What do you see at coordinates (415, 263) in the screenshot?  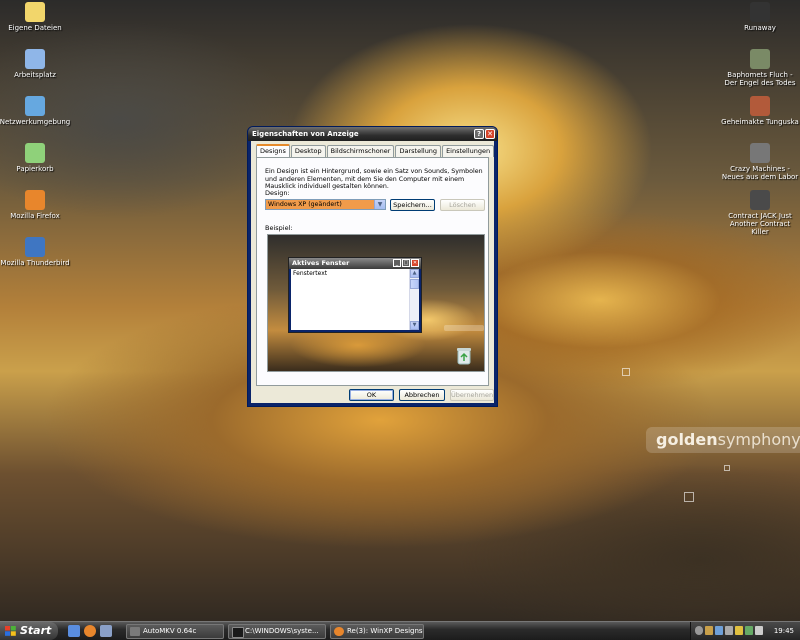 I see `close-icon: ✕` at bounding box center [415, 263].